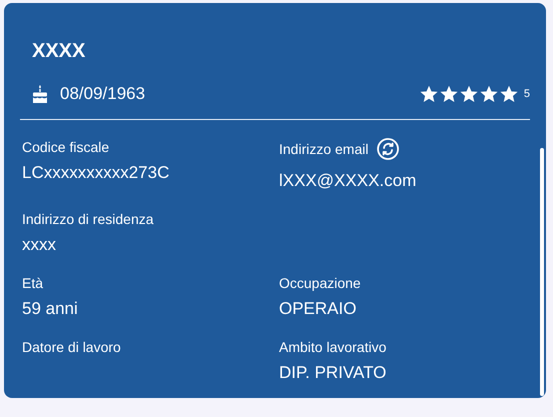  What do you see at coordinates (39, 245) in the screenshot?
I see `field-value: xxxx` at bounding box center [39, 245].